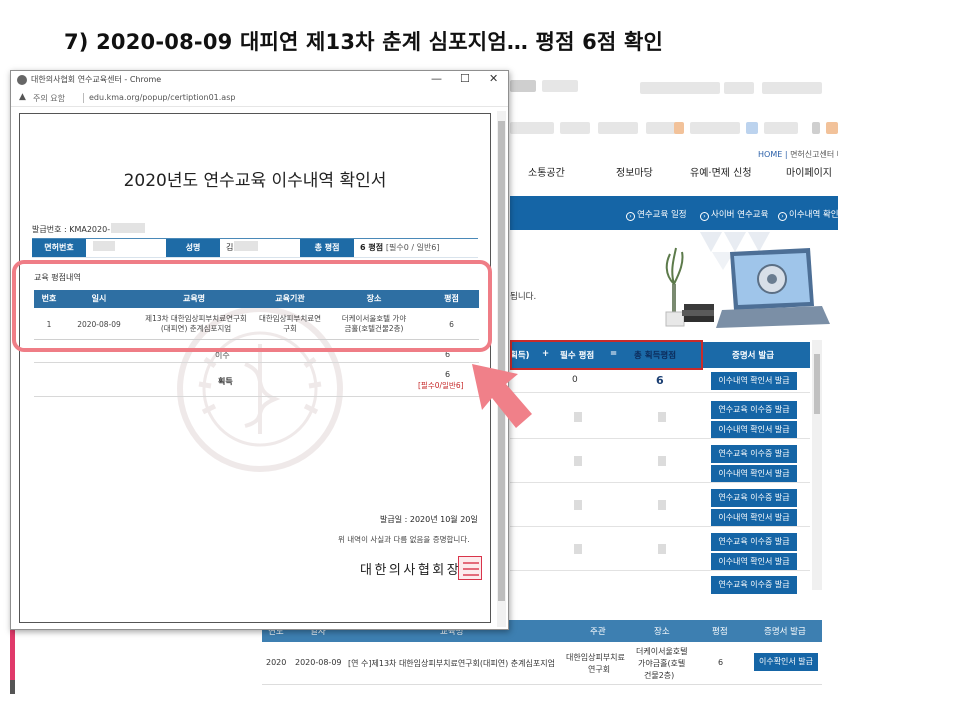 This screenshot has width=960, height=720. Describe the element at coordinates (662, 663) in the screenshot. I see `bottom-place: 가야금홀(호텔` at that location.